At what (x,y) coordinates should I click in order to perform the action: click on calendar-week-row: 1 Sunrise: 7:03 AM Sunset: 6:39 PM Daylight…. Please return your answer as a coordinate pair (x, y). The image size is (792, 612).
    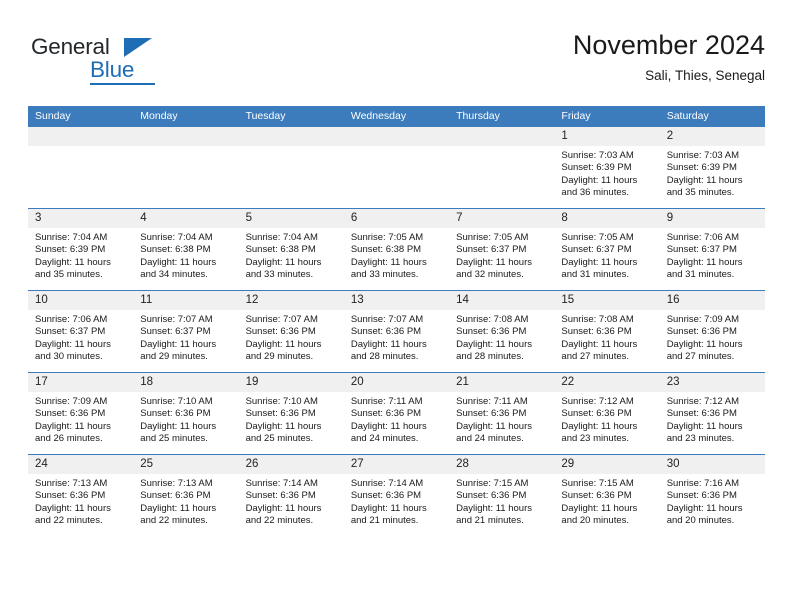
    Looking at the image, I should click on (396, 168).